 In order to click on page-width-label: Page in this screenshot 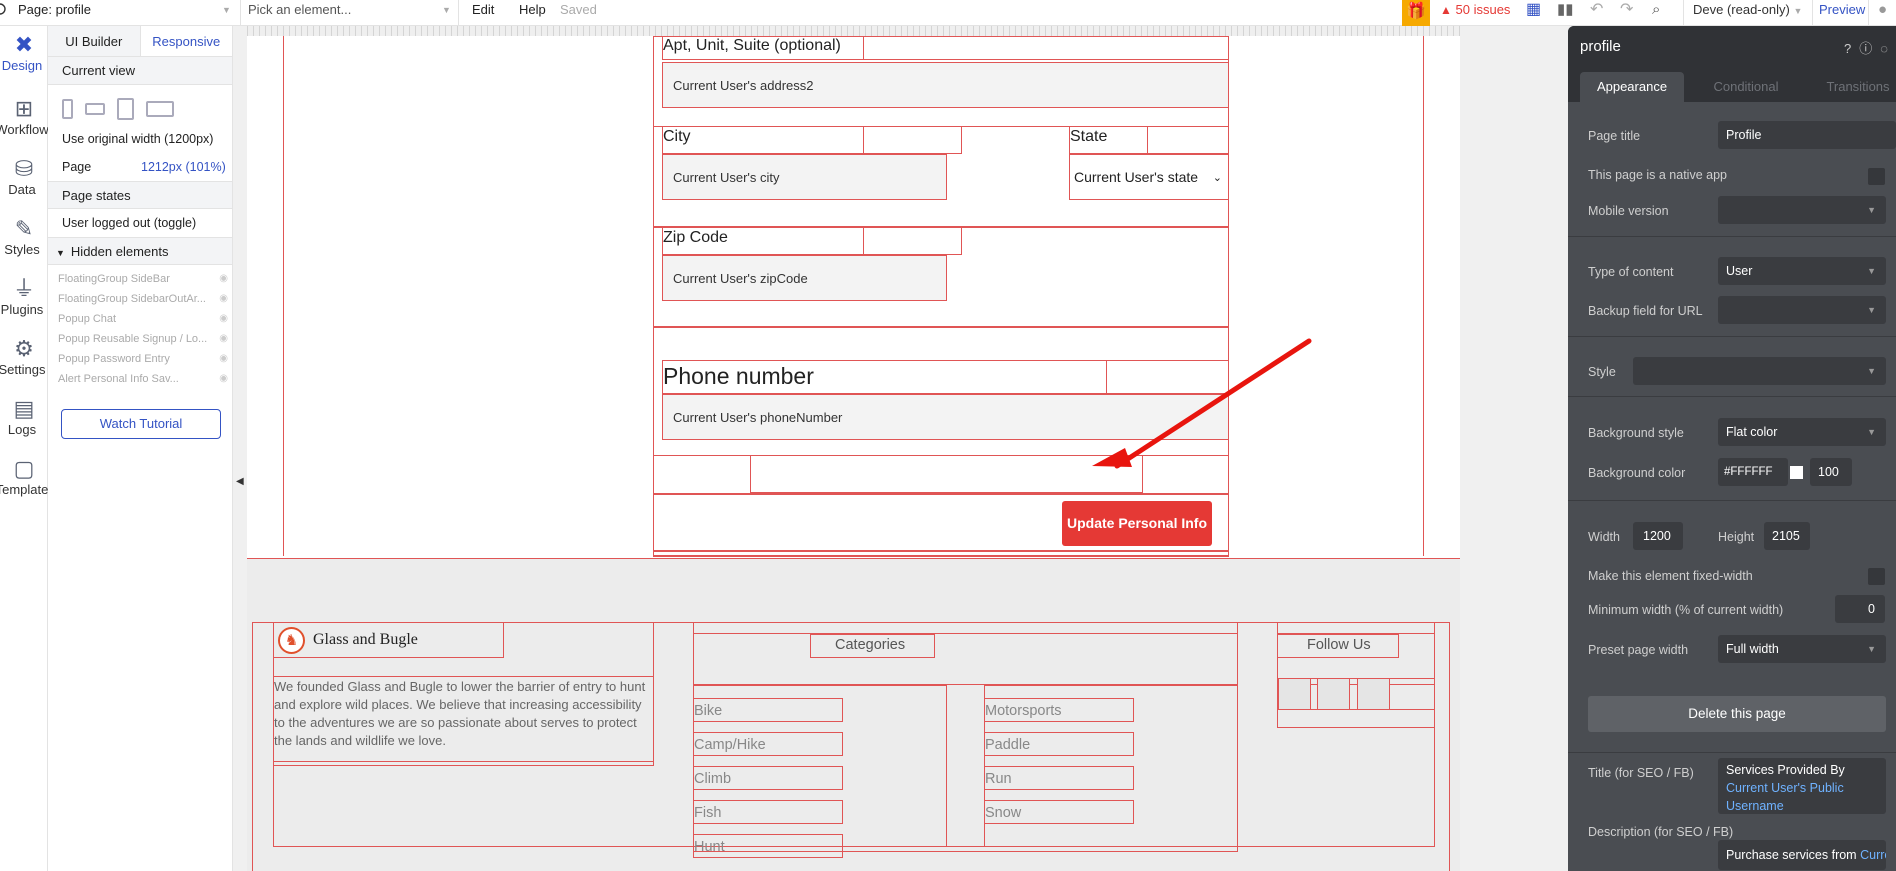, I will do `click(77, 167)`.